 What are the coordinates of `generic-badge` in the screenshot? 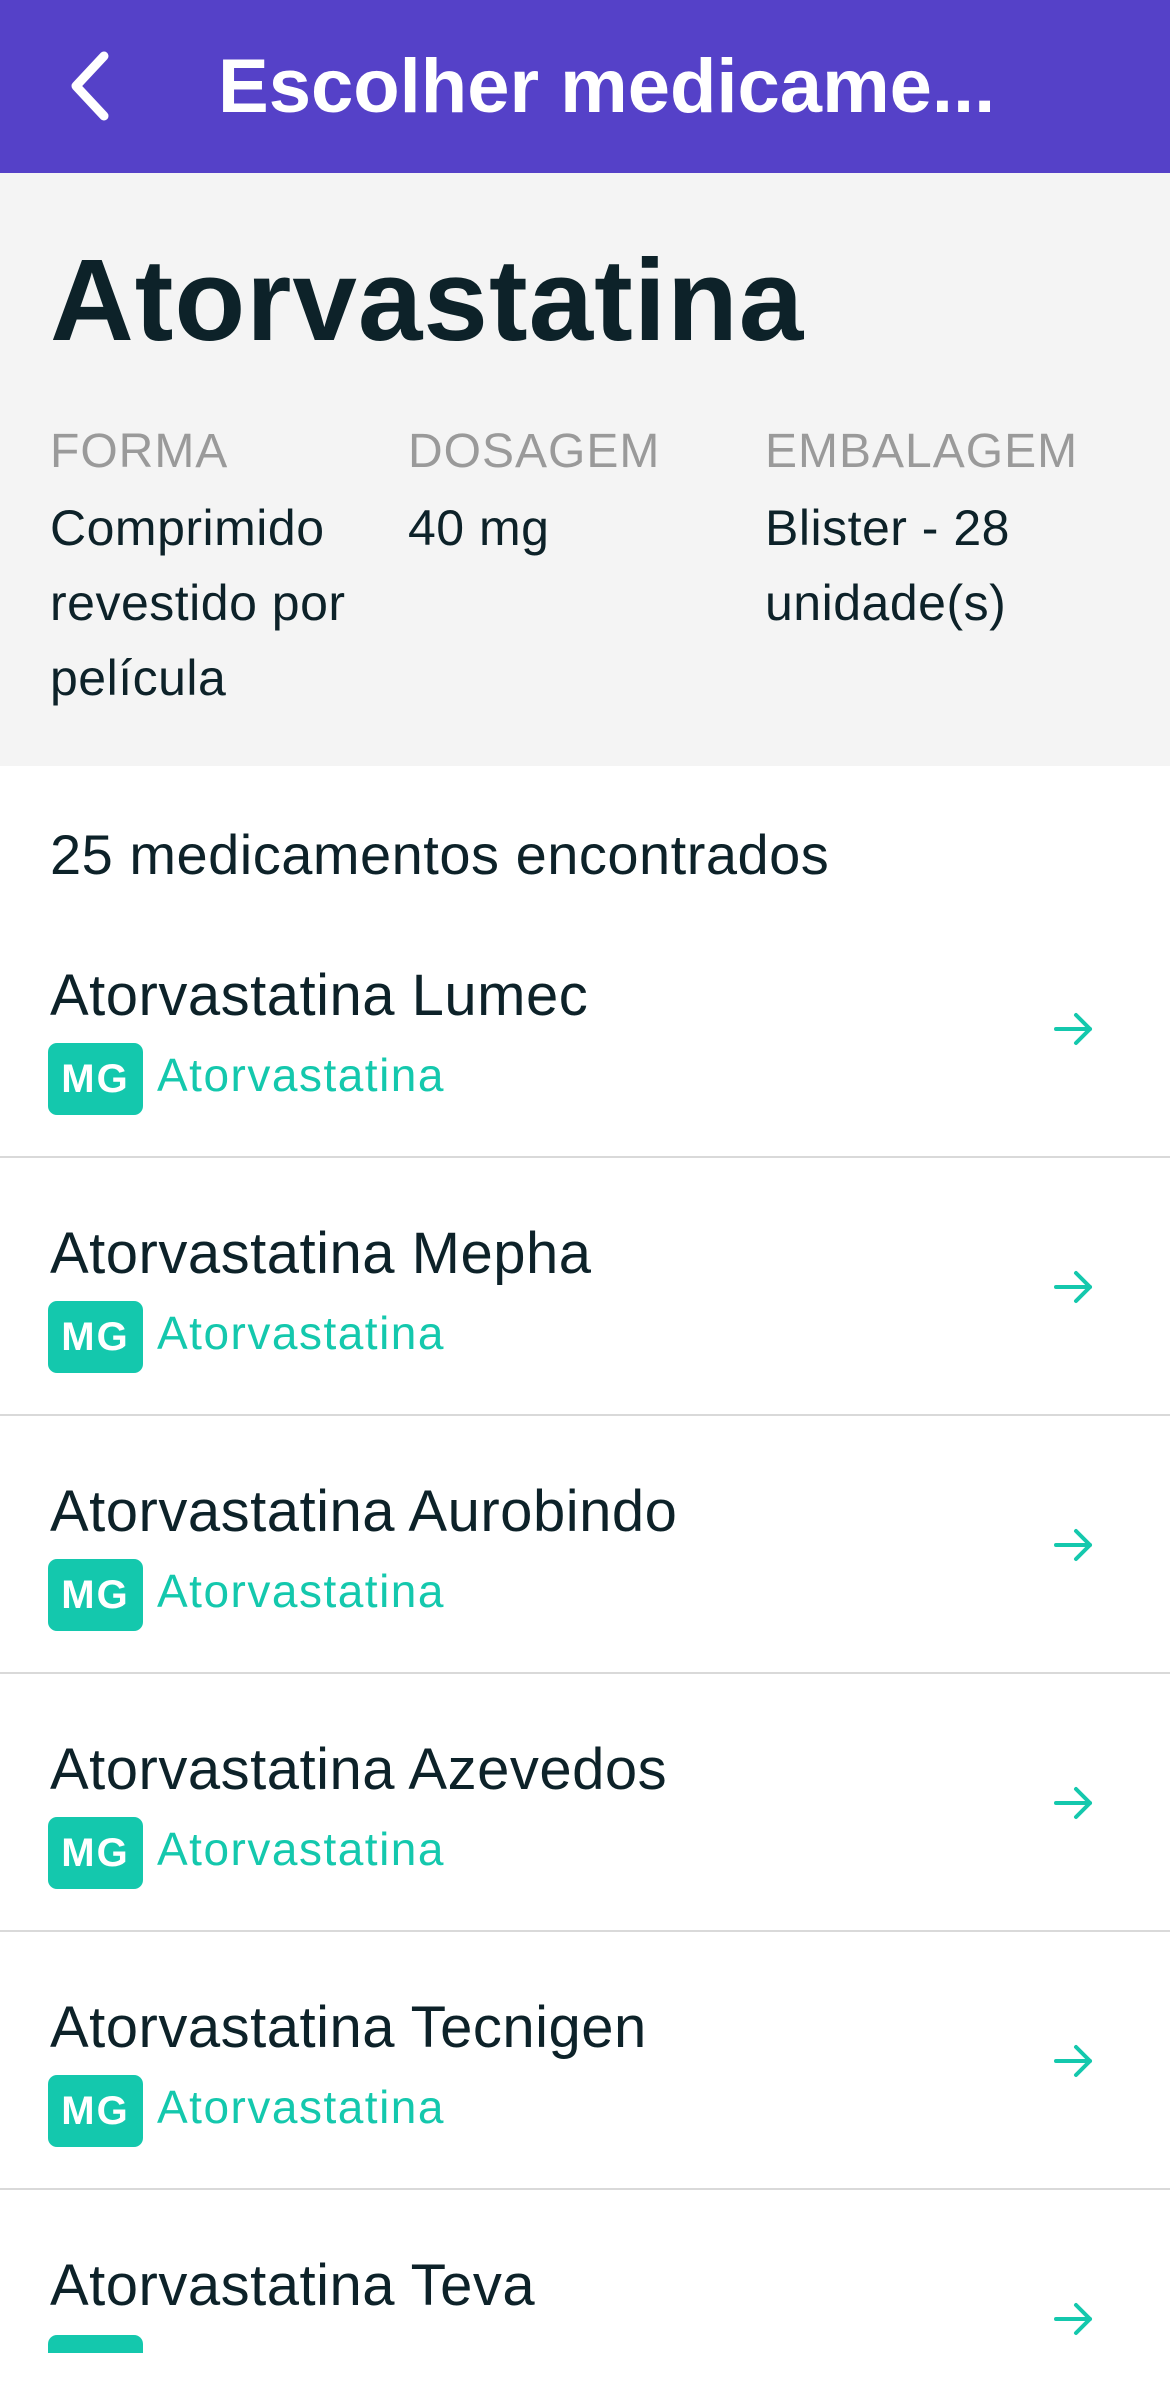 It's located at (95, 2344).